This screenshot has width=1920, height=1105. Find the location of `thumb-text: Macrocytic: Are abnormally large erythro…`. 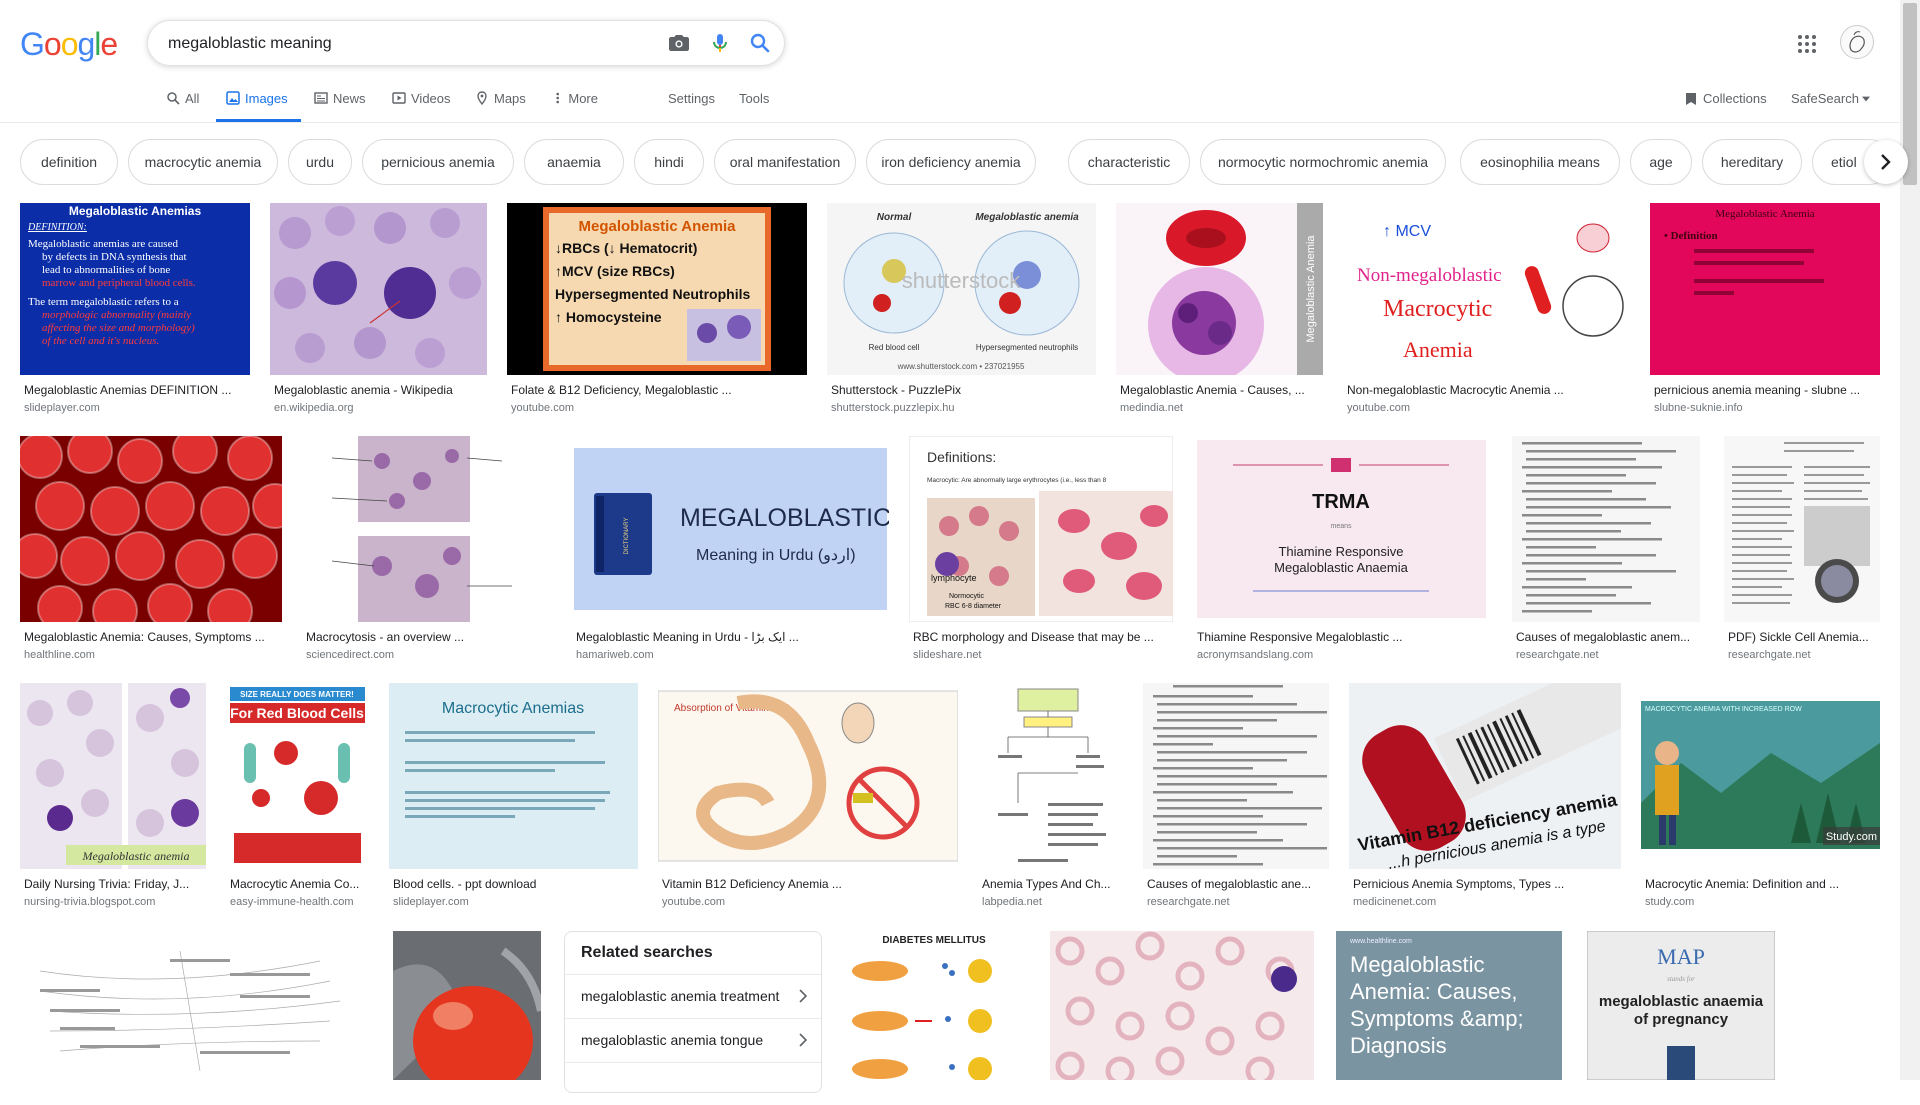

thumb-text: Macrocytic: Are abnormally large erythro… is located at coordinates (1017, 480).